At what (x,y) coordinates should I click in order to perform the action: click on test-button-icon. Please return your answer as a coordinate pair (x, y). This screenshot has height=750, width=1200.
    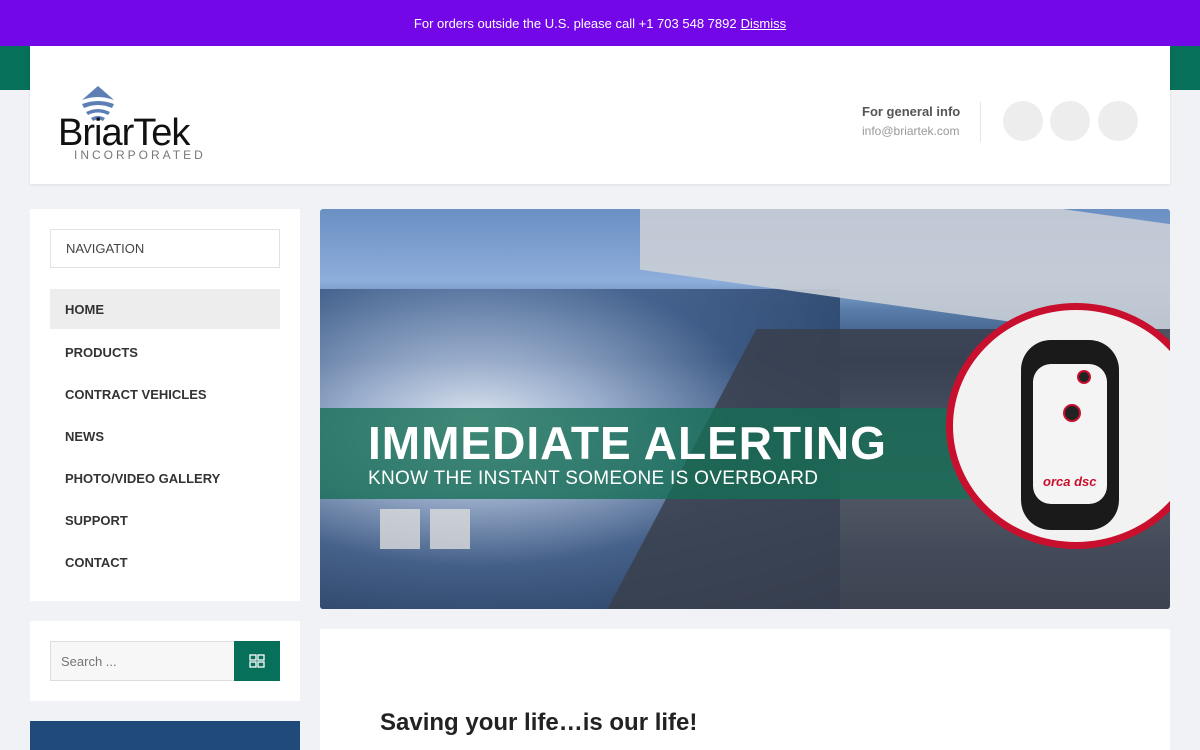
    Looking at the image, I should click on (1072, 413).